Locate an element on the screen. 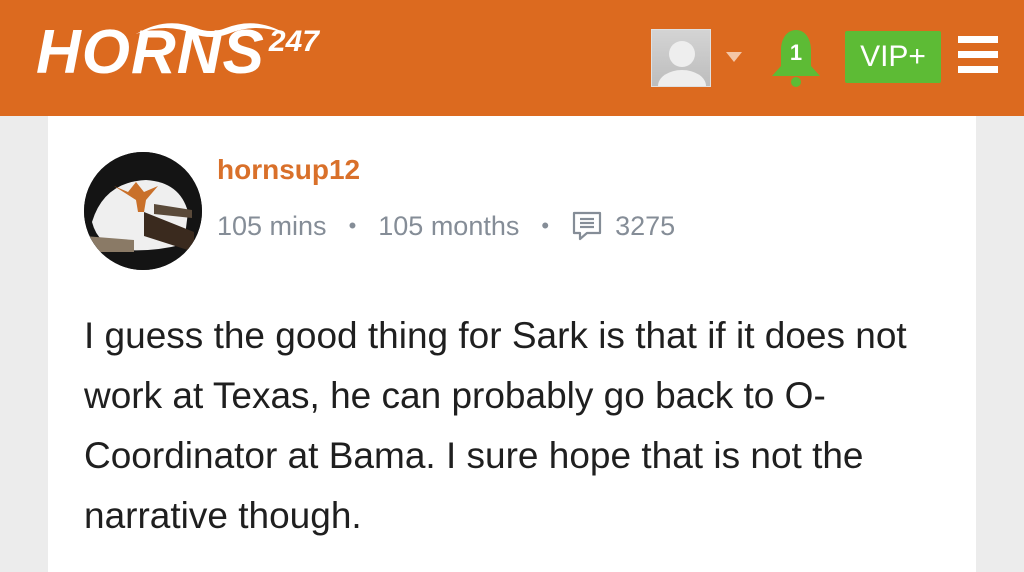  user-avatar is located at coordinates (143, 211).